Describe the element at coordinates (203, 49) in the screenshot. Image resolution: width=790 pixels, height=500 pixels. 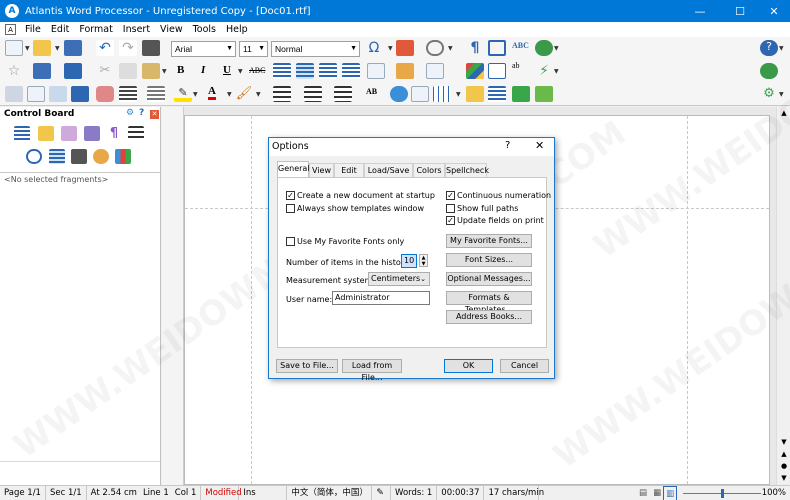
I see `font-name-select: Arial ▼` at that location.